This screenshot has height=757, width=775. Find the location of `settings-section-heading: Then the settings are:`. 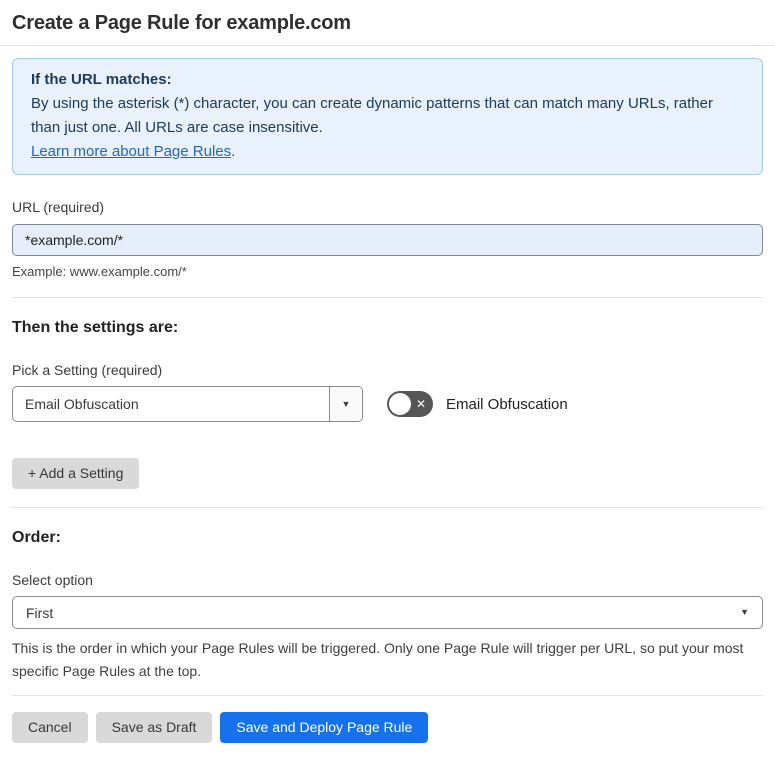

settings-section-heading: Then the settings are: is located at coordinates (95, 327).